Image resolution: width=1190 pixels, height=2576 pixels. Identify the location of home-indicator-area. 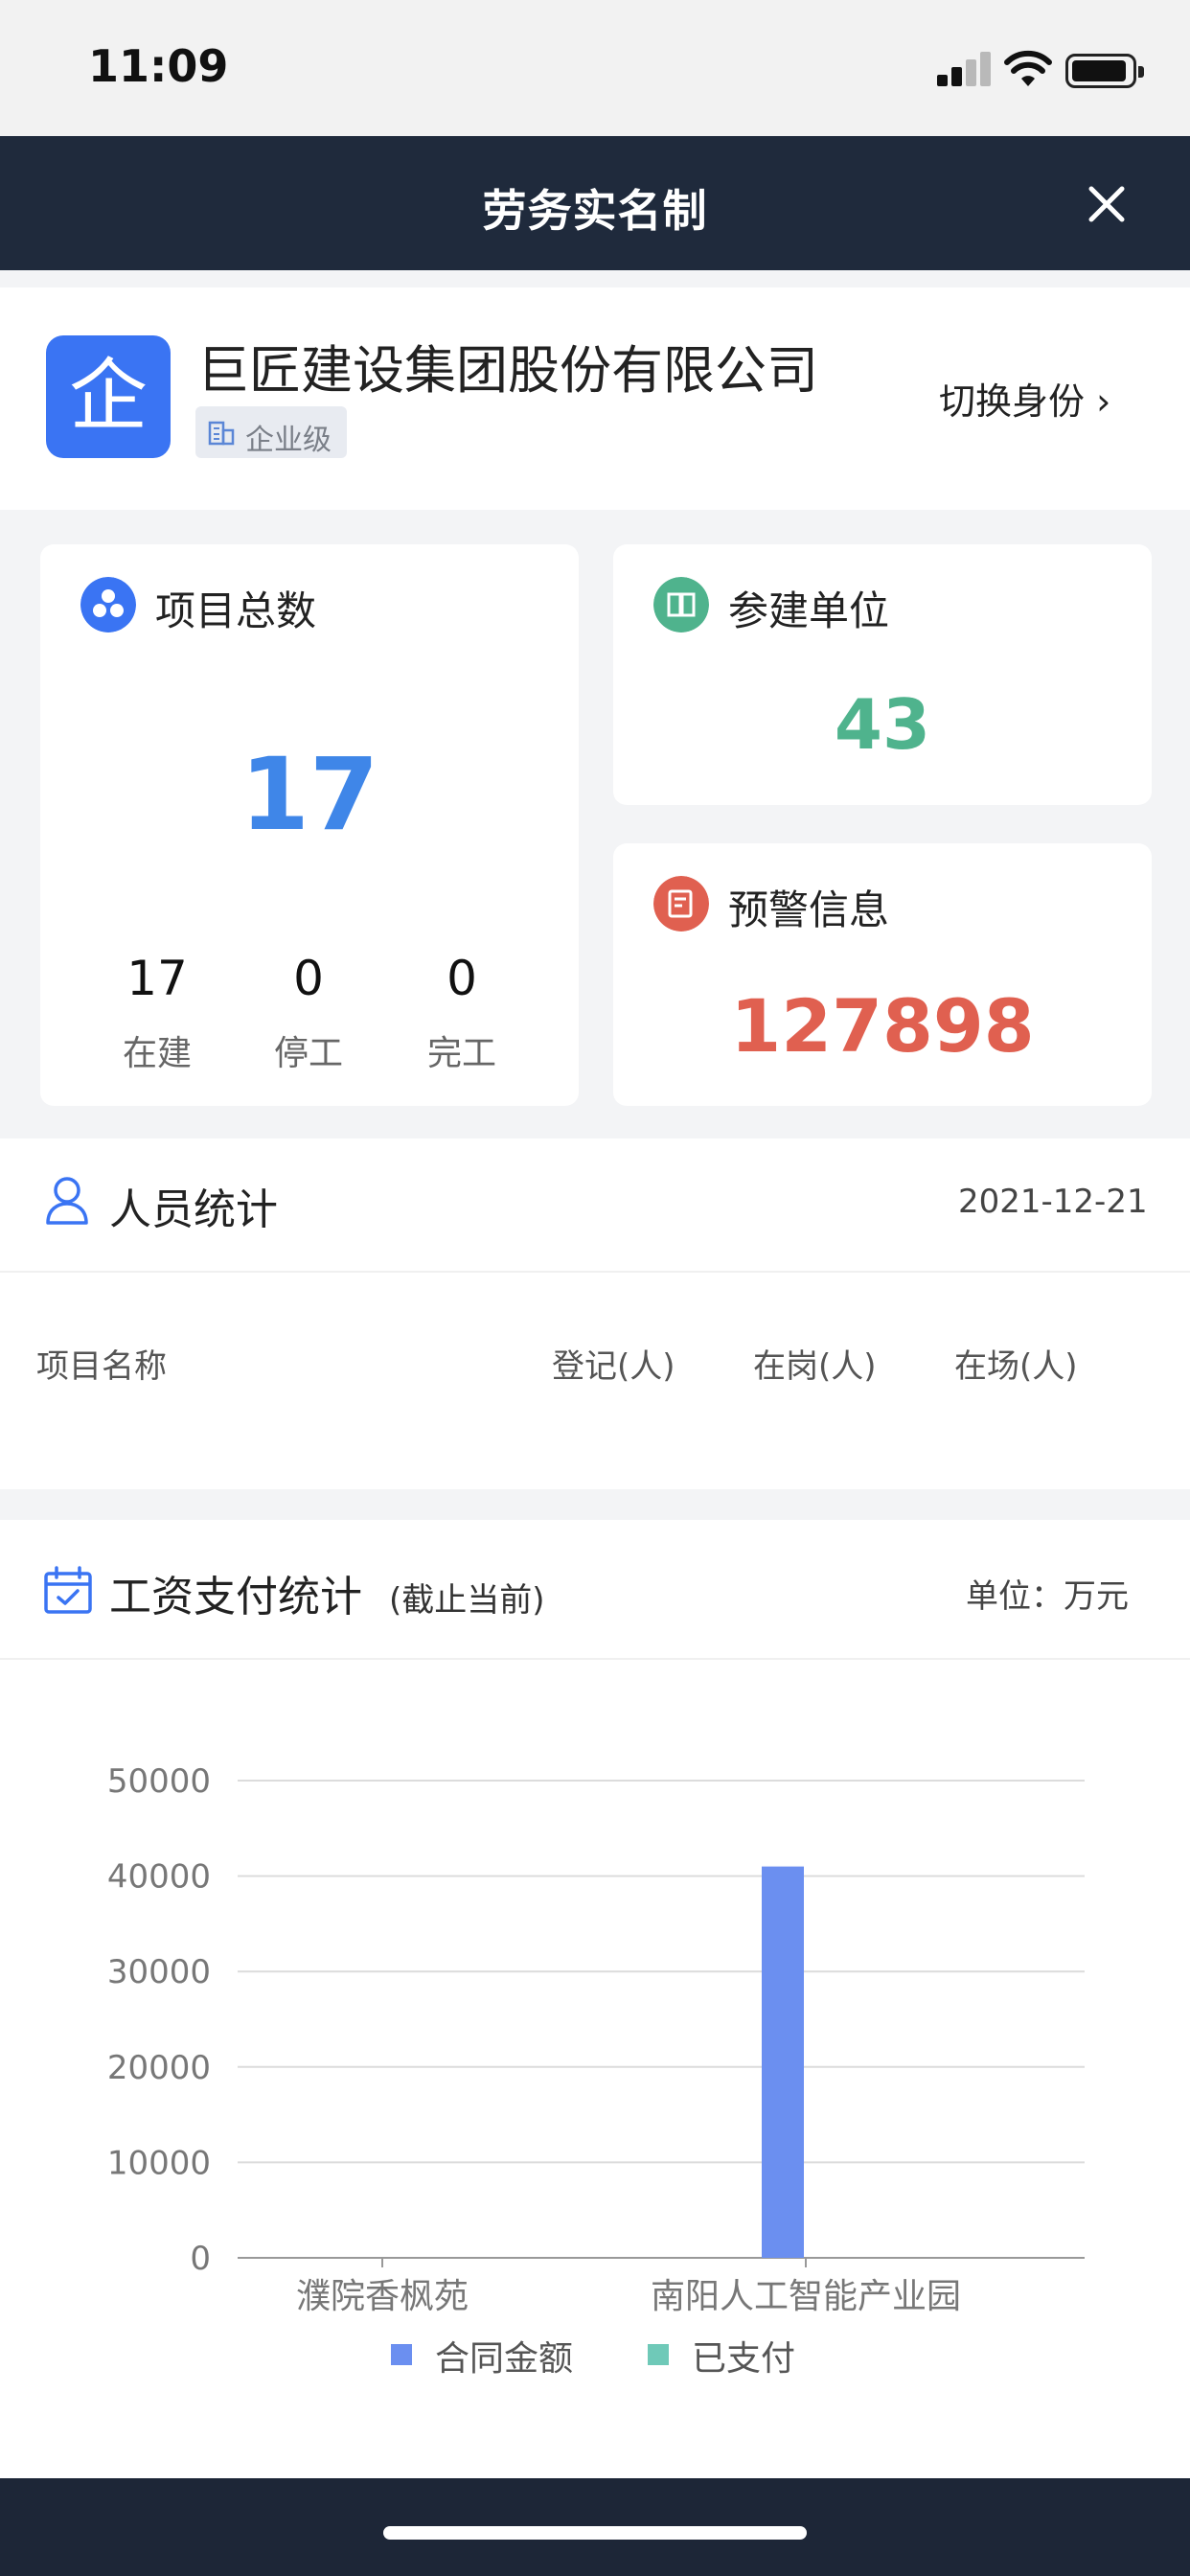
(595, 2527).